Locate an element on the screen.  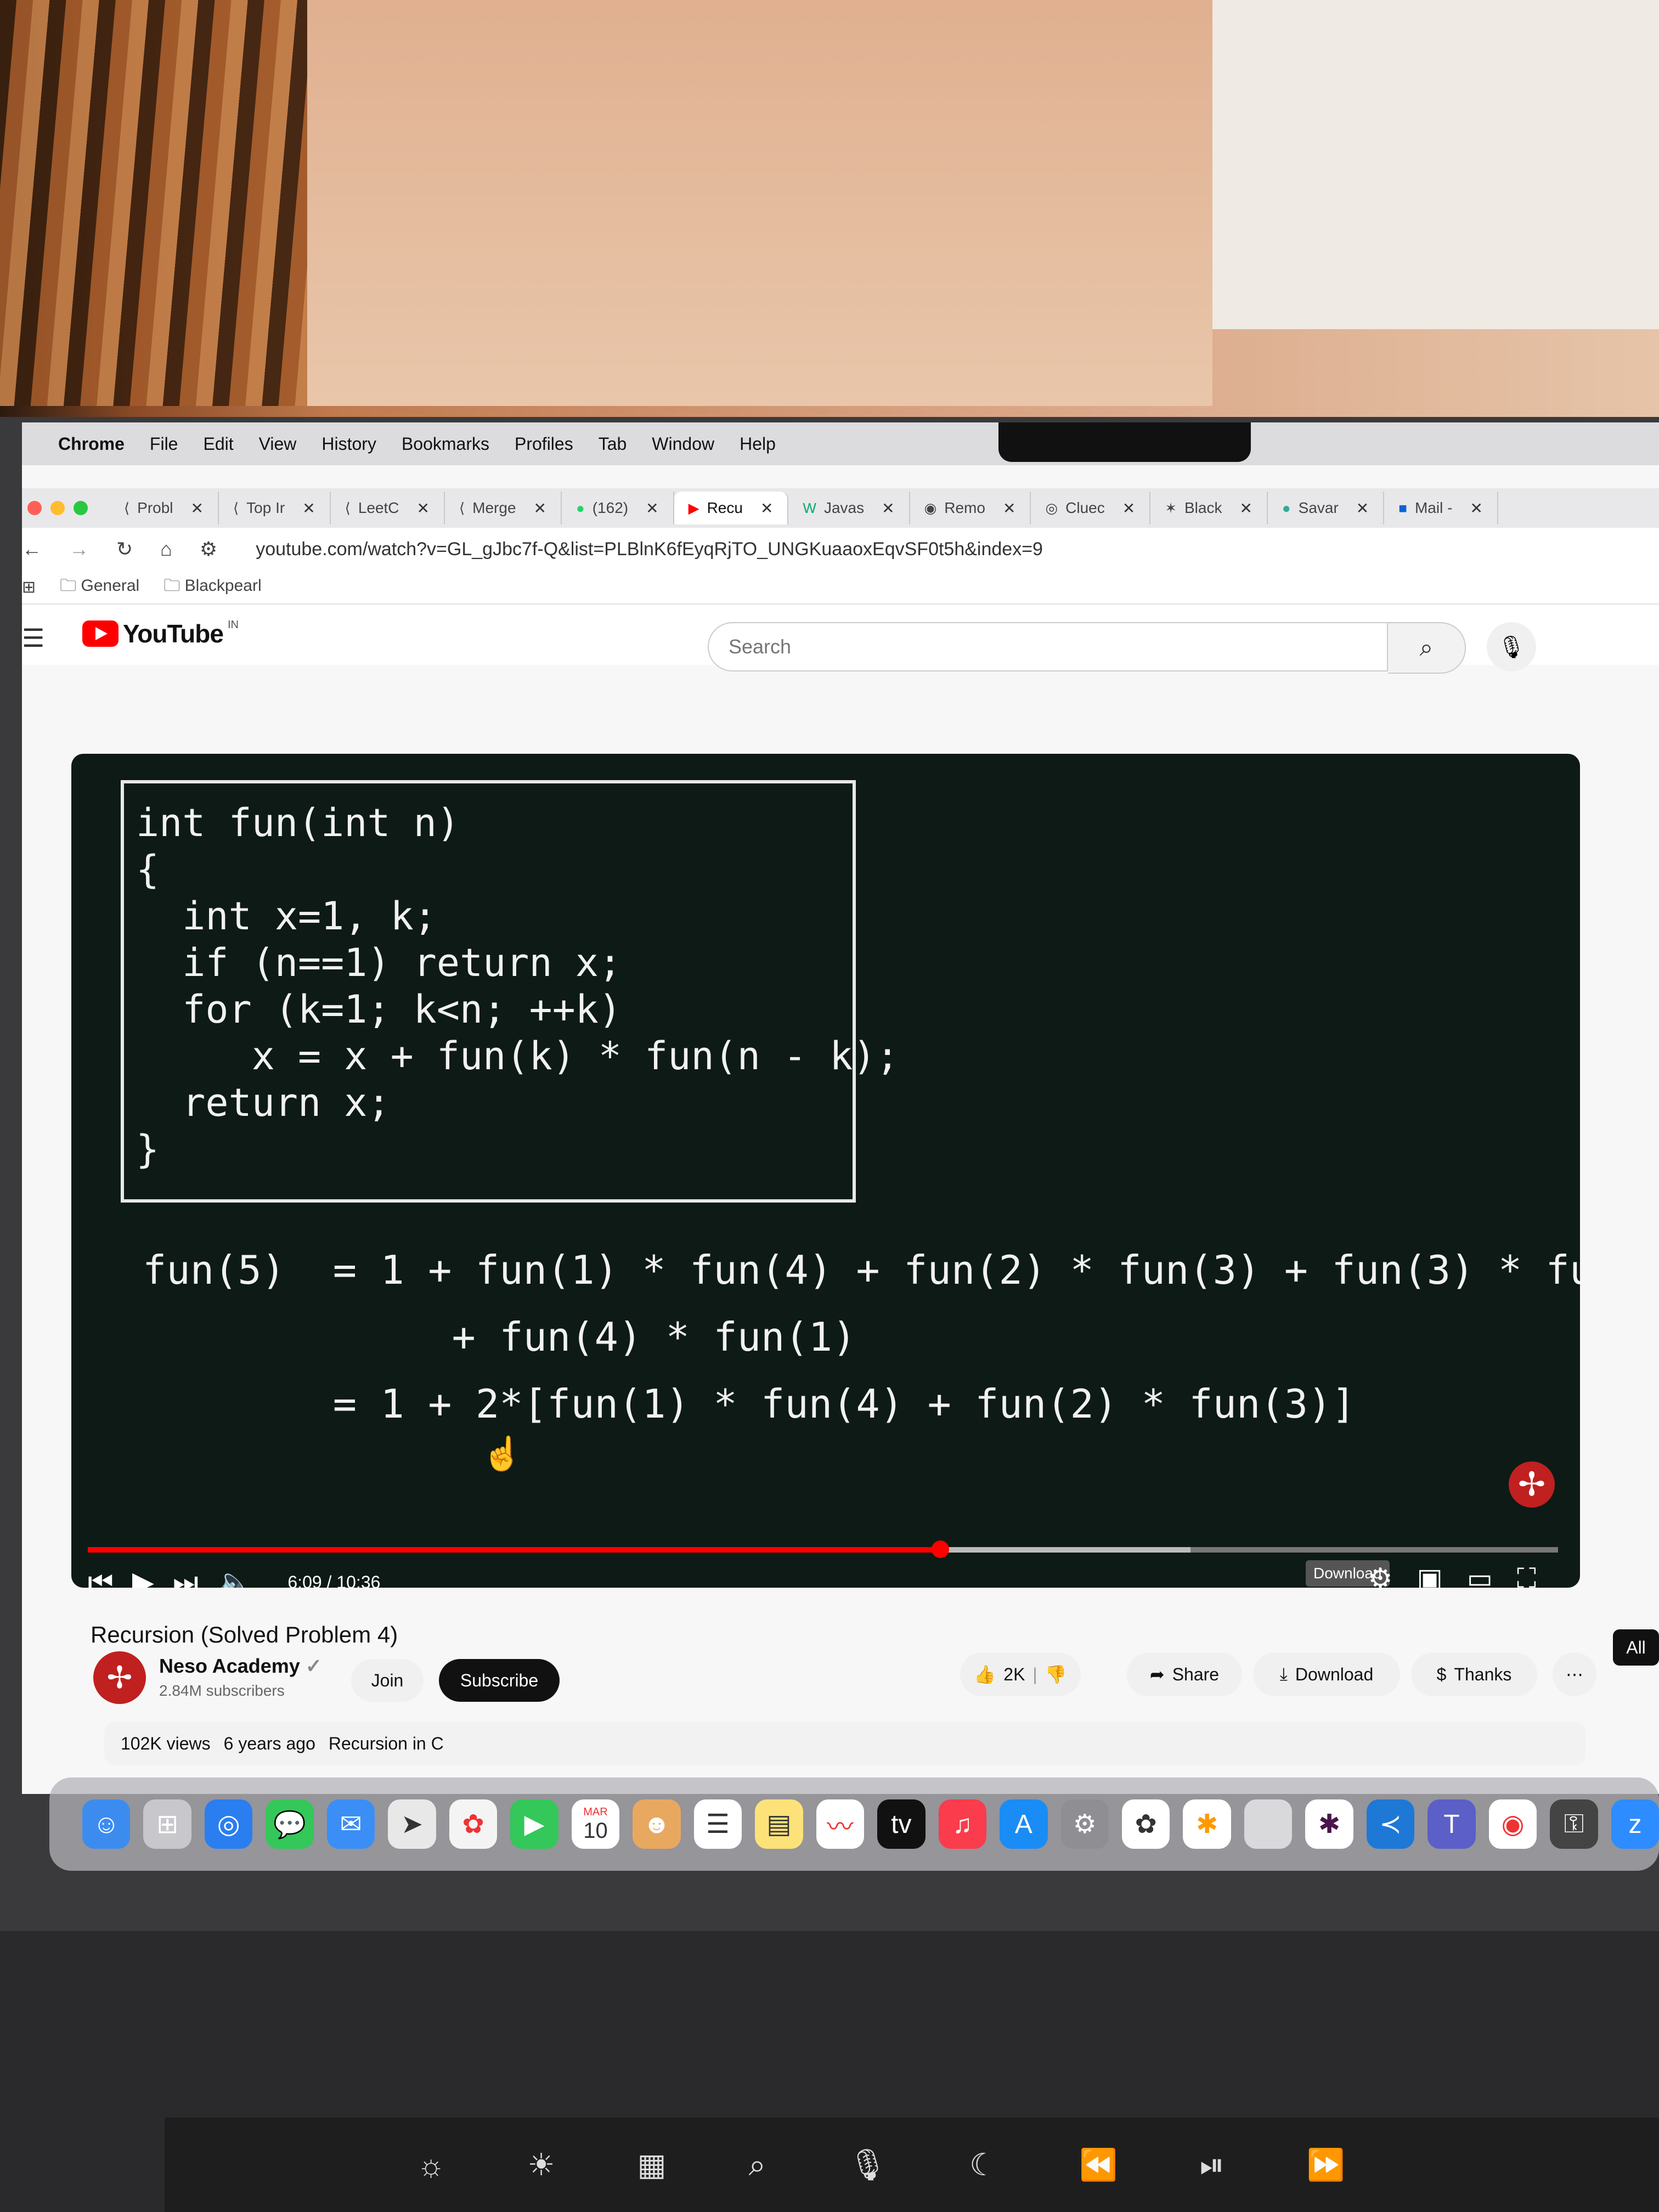
thumbs-down-icon: 👎 is located at coordinates (1056, 1675).